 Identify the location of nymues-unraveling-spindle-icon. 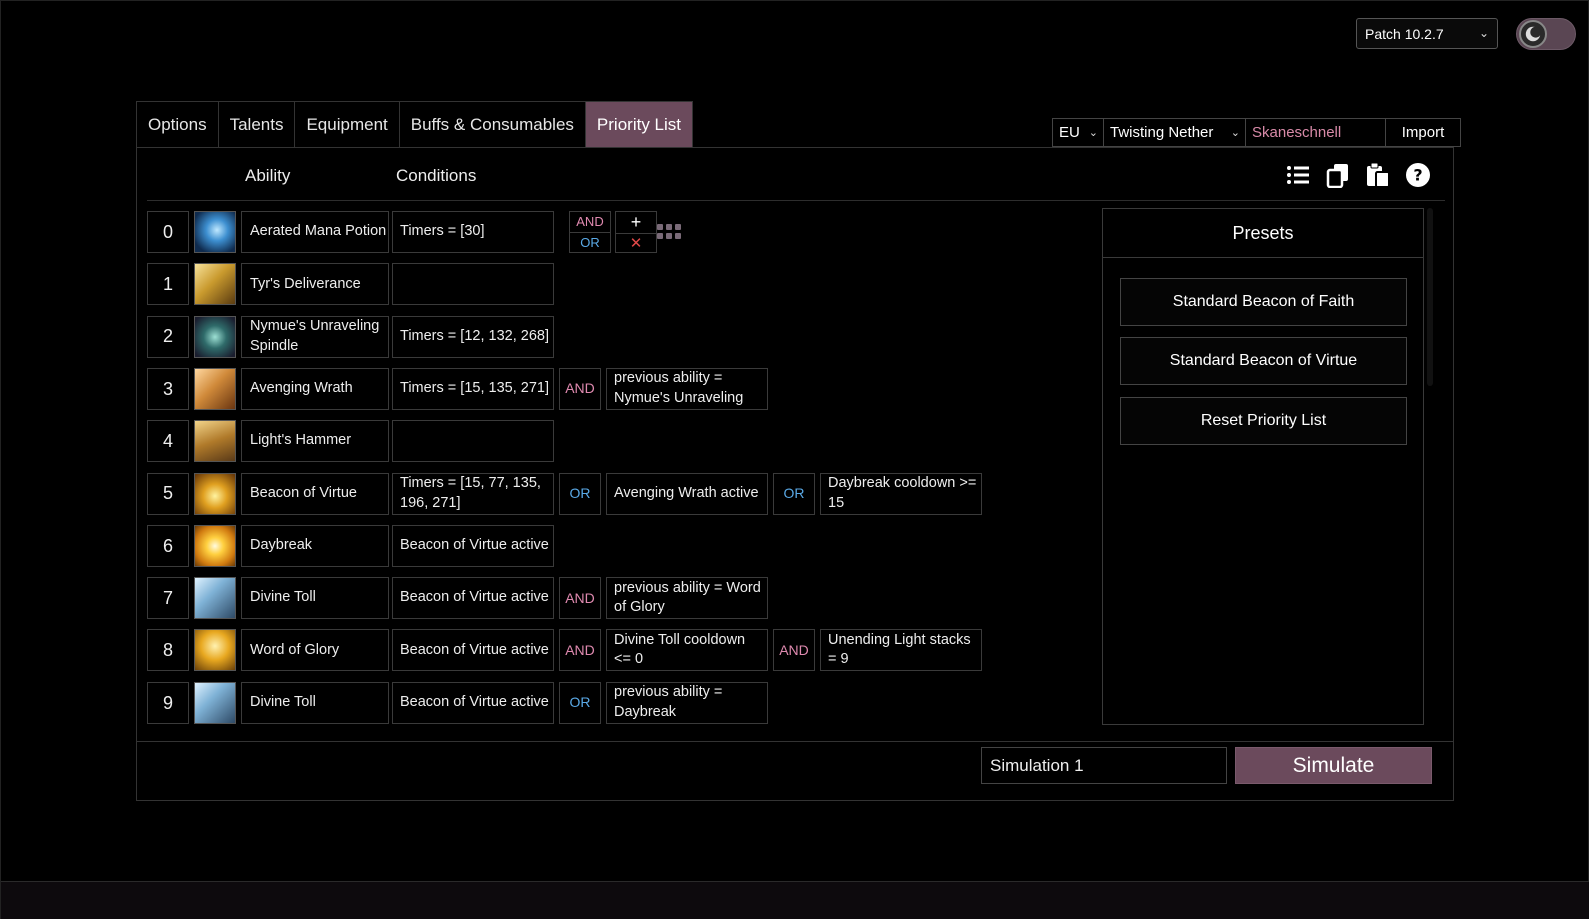
(215, 336).